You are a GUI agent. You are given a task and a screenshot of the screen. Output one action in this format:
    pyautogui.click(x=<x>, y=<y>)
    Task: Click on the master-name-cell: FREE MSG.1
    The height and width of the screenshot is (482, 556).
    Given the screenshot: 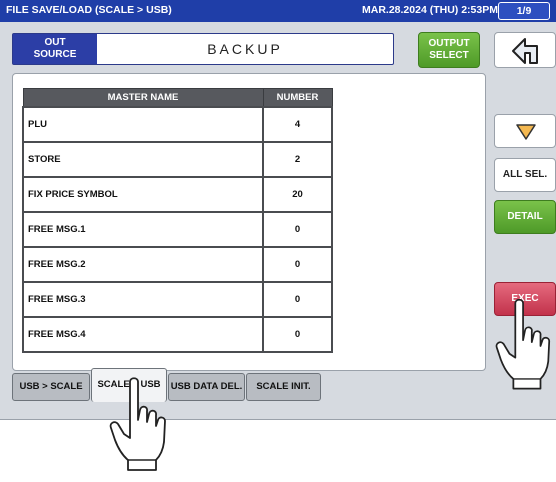 What is the action you would take?
    pyautogui.click(x=143, y=229)
    